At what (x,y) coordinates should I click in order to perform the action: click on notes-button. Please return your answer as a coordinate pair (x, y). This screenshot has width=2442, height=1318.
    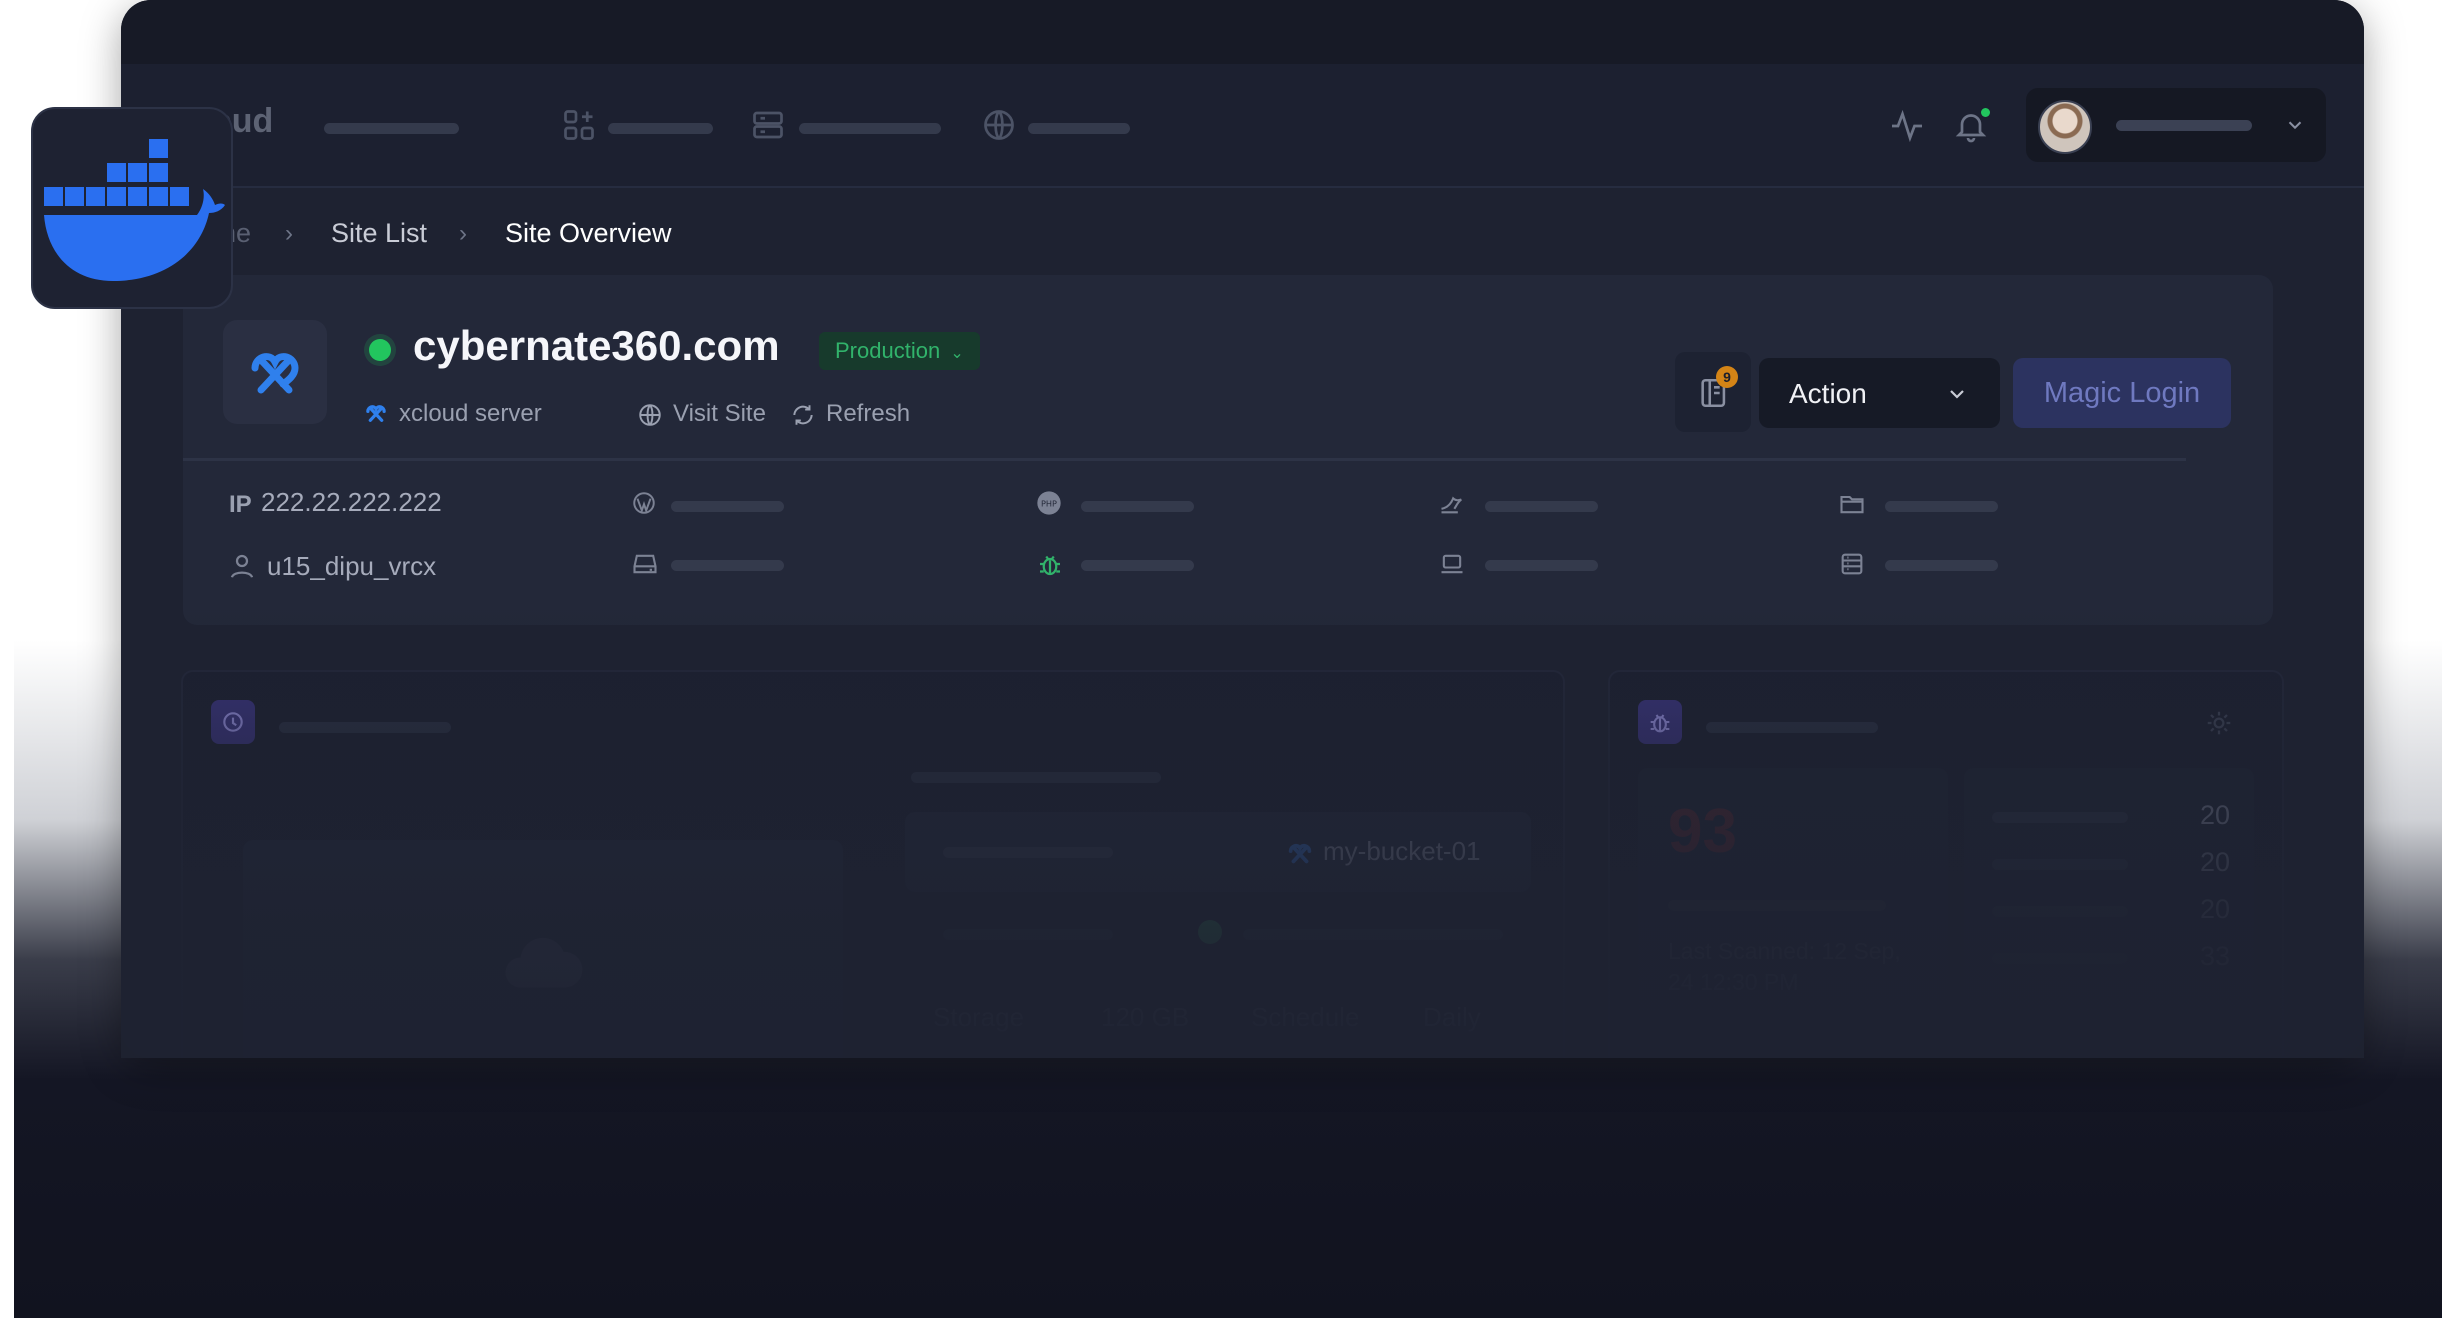
    Looking at the image, I should click on (1713, 392).